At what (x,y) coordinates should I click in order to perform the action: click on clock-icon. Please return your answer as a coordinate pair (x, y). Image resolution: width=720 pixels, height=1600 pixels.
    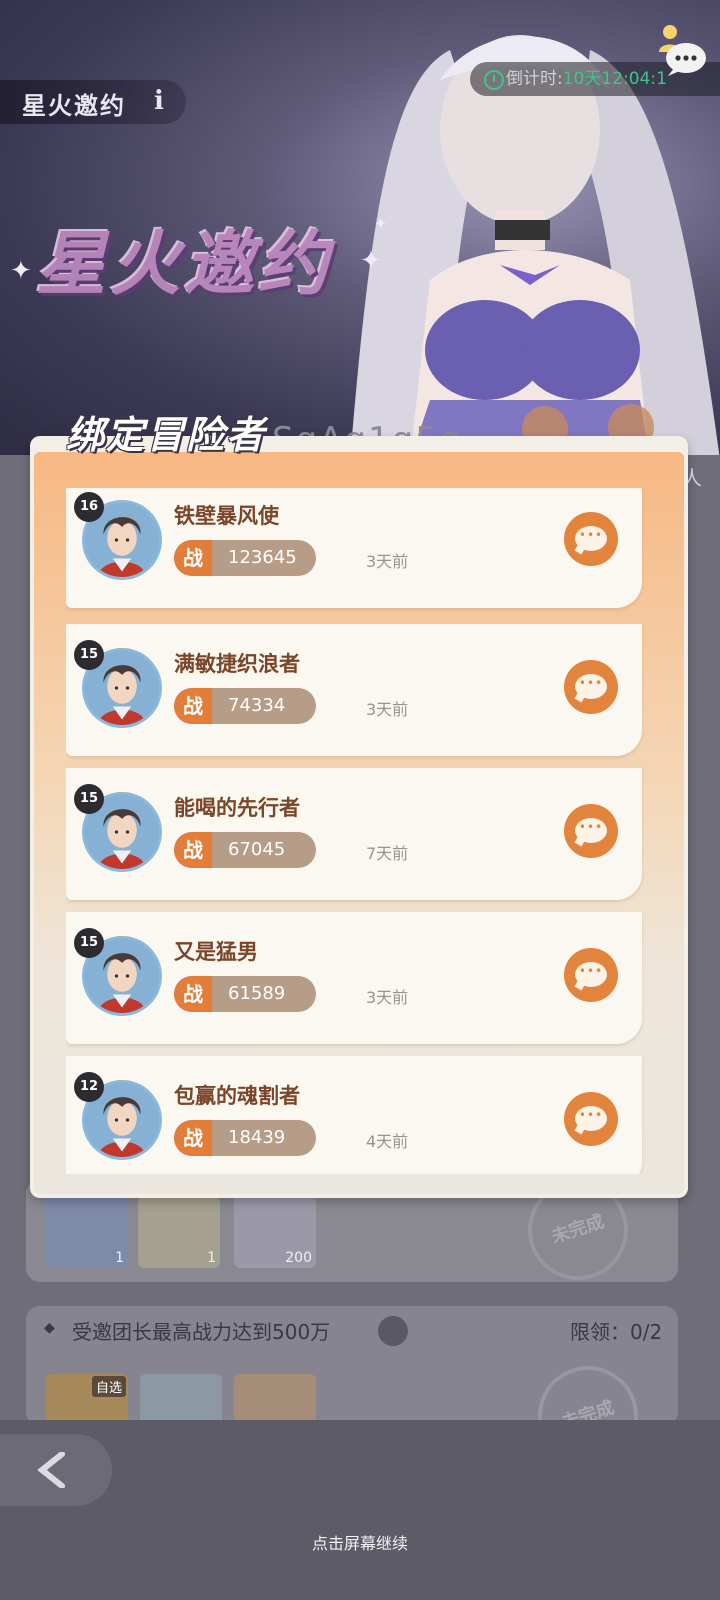
    Looking at the image, I should click on (494, 80).